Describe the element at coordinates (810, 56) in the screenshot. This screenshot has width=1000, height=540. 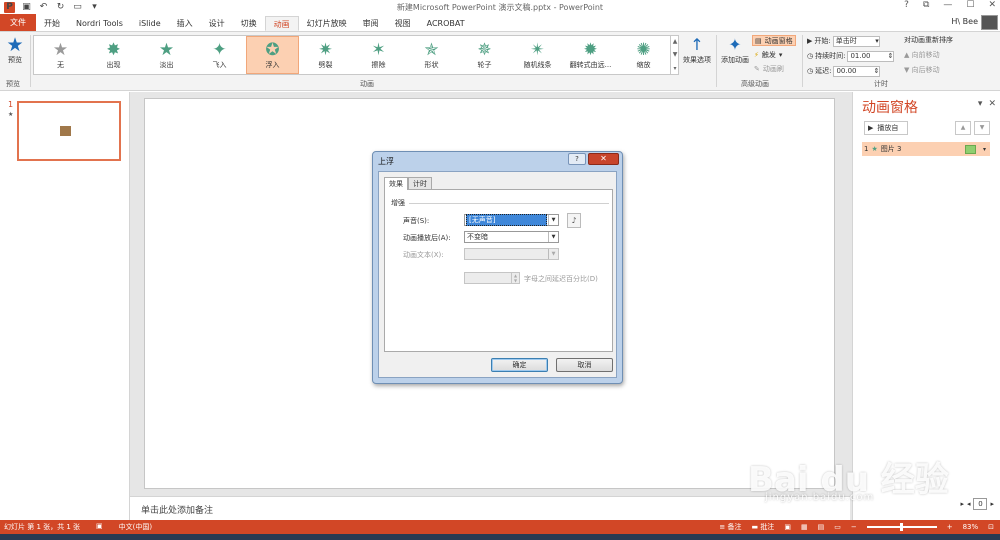
I see `clock-icon: ◷` at that location.